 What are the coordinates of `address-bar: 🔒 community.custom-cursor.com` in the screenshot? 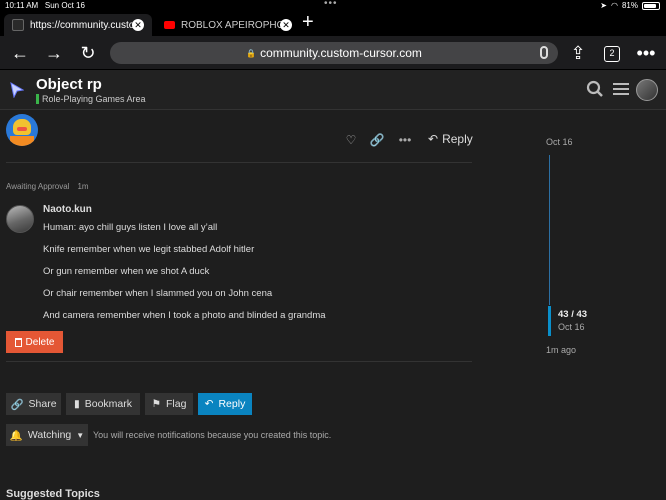 It's located at (334, 53).